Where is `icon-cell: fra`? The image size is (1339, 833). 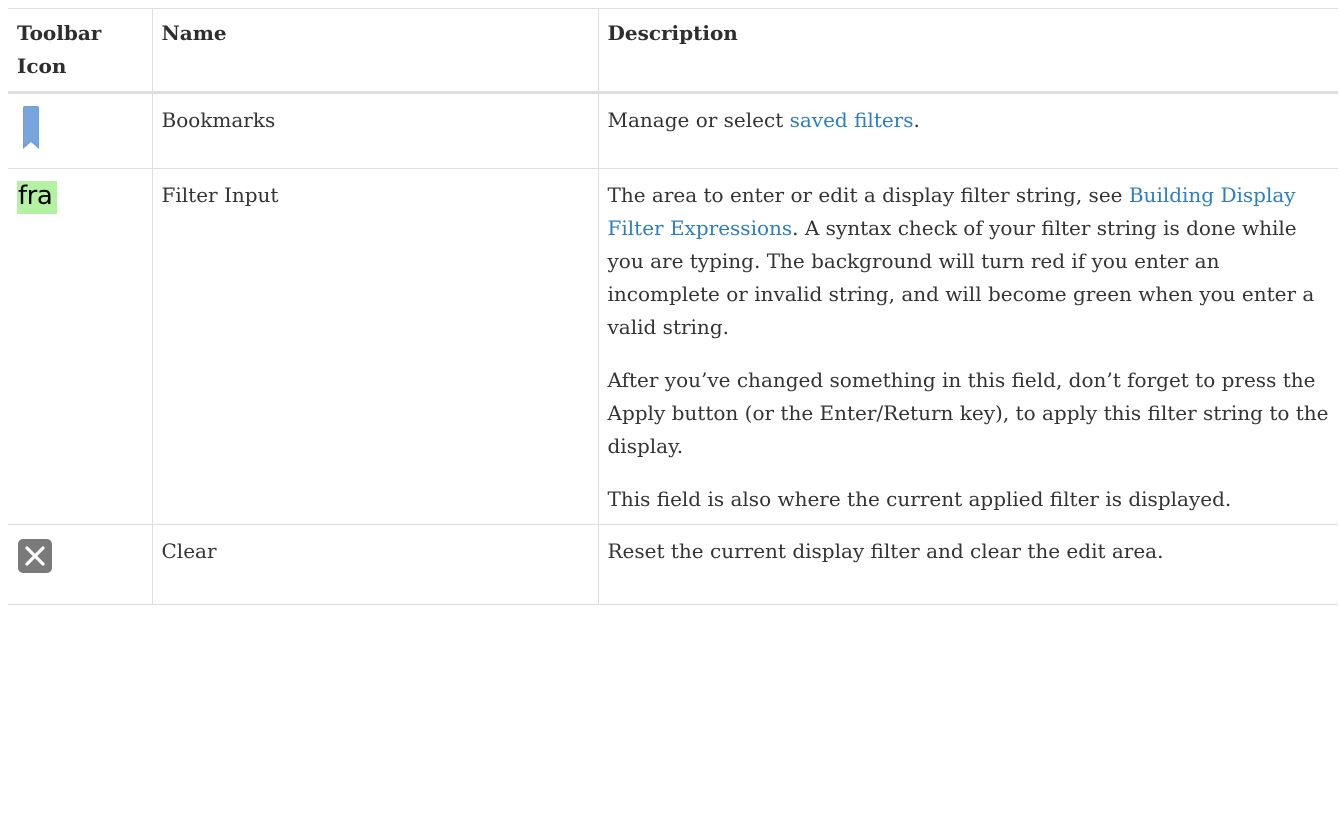
icon-cell: fra is located at coordinates (80, 346).